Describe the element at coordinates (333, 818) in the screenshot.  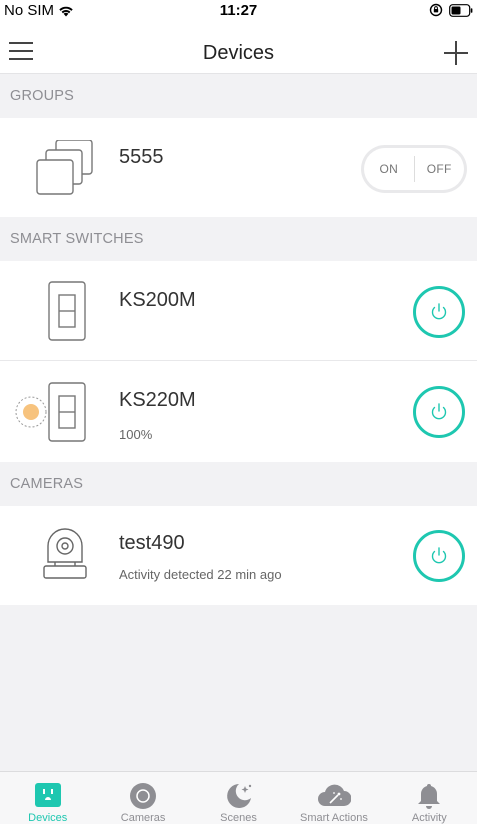
I see `tab-label: Smart Actions` at that location.